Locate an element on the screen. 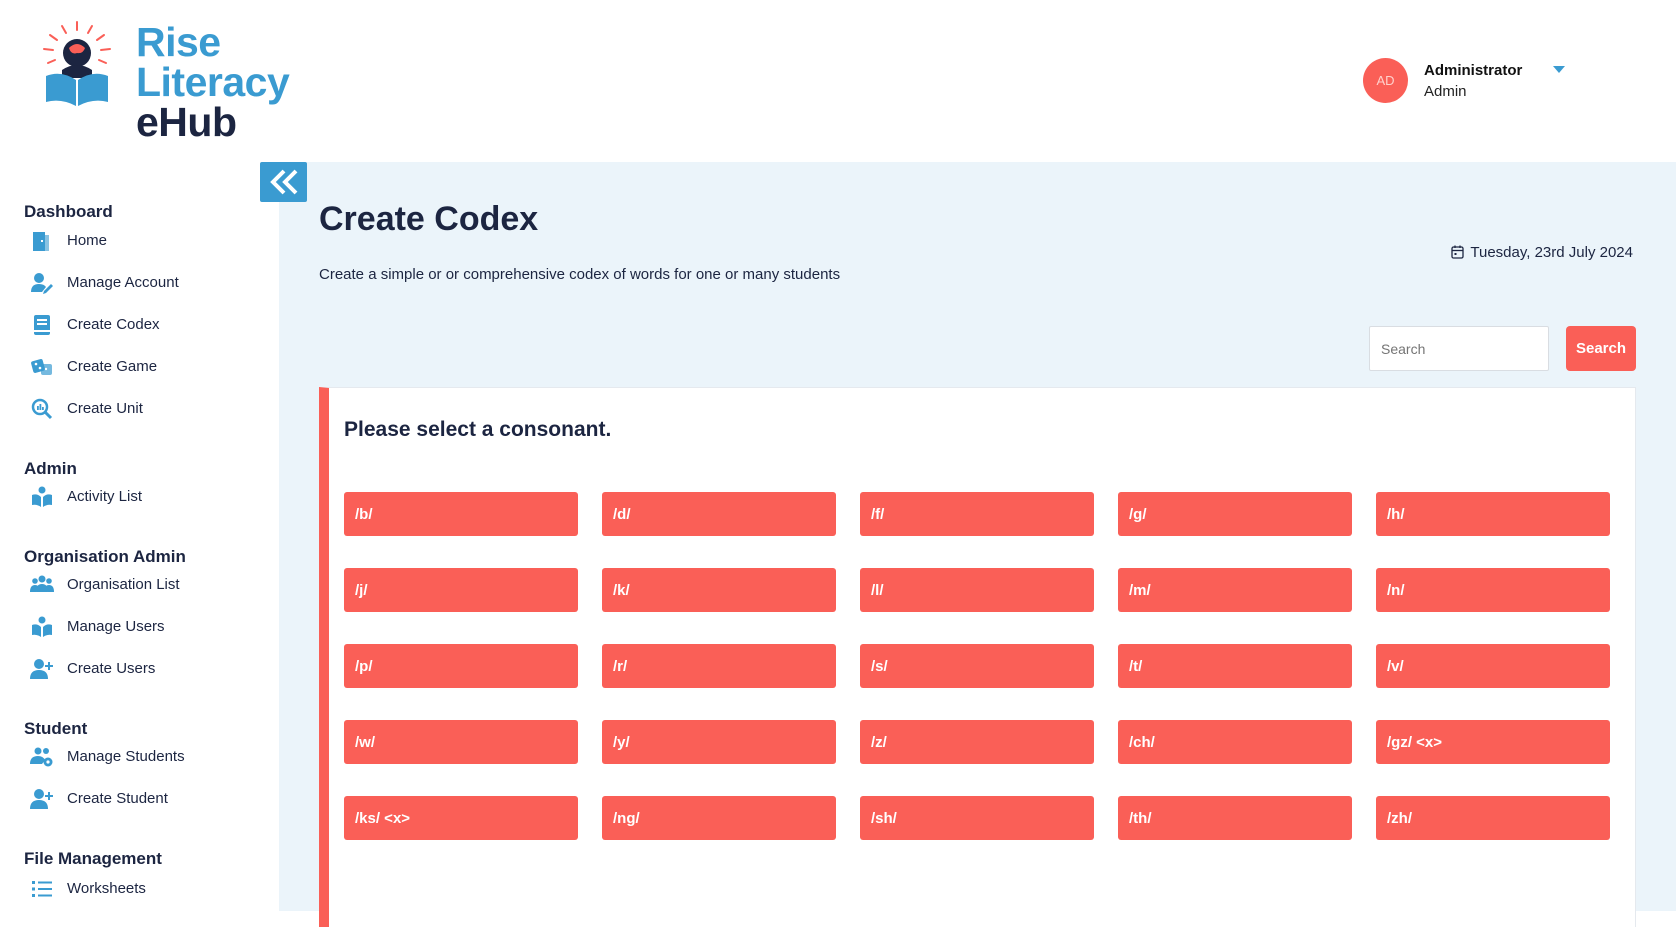 Image resolution: width=1676 pixels, height=927 pixels. sidebar-section-organisation-admin: Organisation Admin is located at coordinates (105, 556).